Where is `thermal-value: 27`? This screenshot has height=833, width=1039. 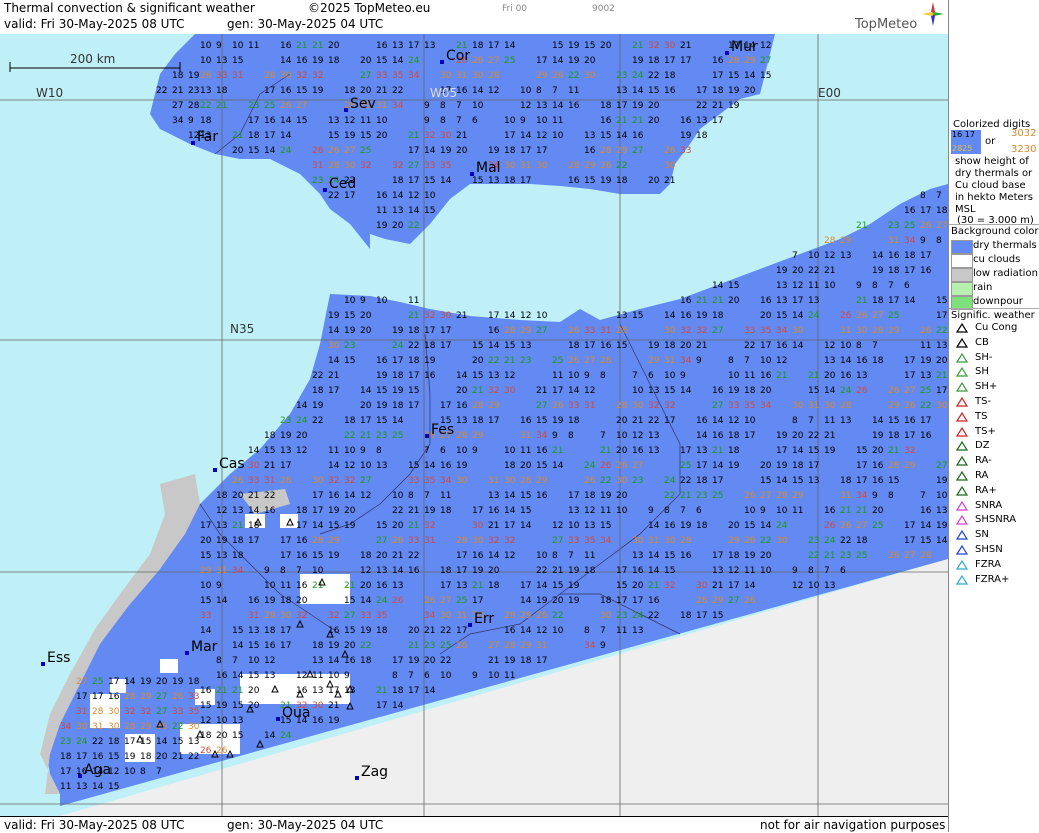 thermal-value: 27 is located at coordinates (541, 406).